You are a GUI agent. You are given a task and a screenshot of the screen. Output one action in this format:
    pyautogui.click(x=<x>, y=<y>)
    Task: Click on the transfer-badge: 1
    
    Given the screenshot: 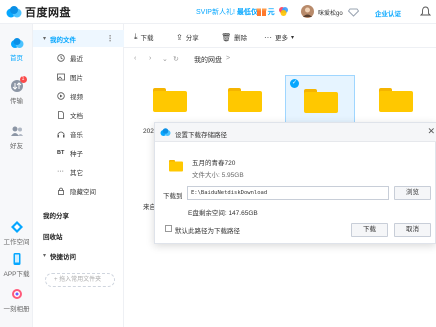 What is the action you would take?
    pyautogui.click(x=23, y=79)
    